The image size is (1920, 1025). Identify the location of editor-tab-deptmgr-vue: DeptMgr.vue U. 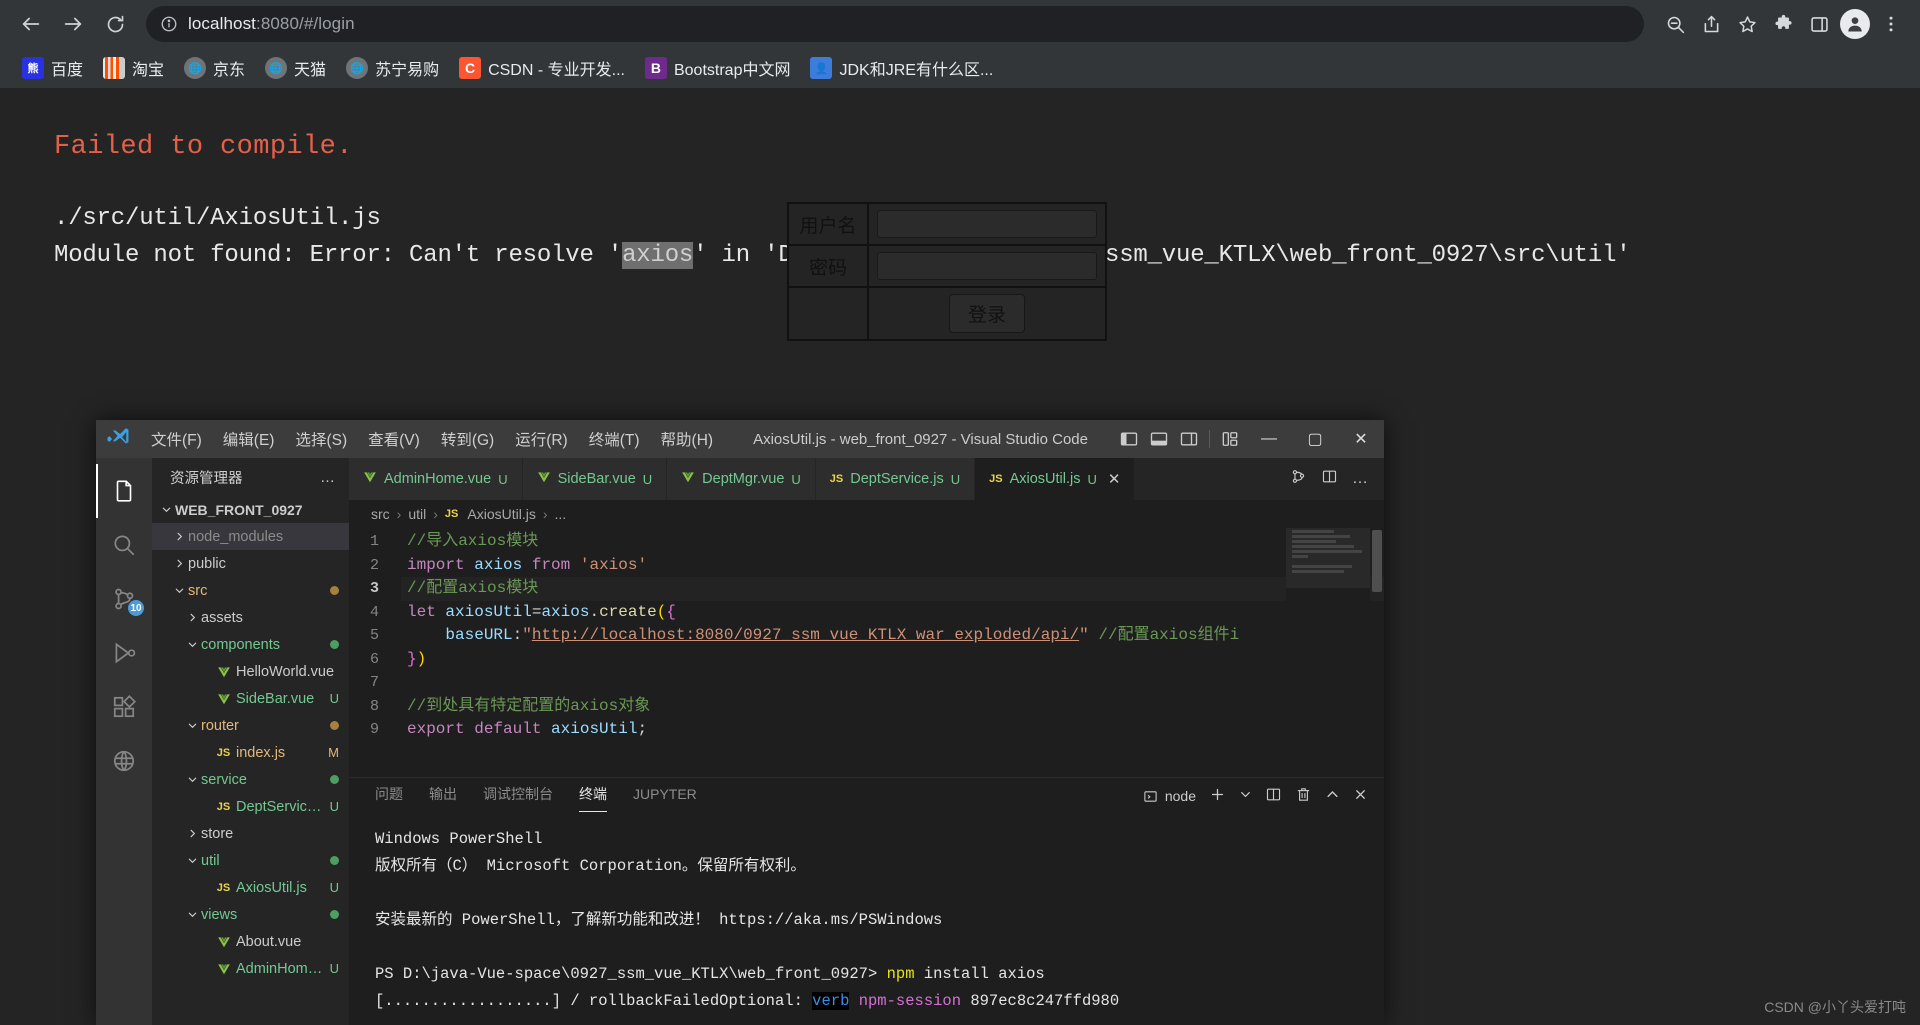
(741, 479).